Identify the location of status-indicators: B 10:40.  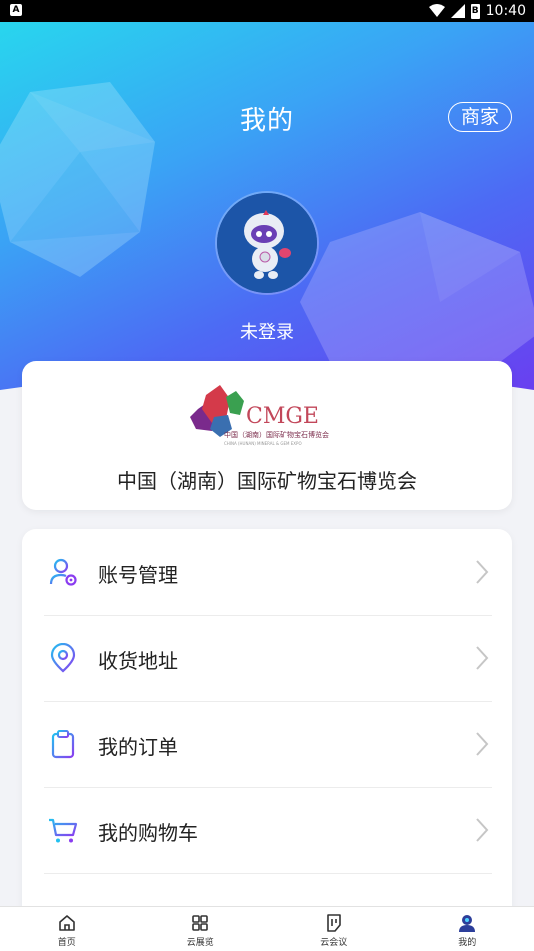
(477, 11).